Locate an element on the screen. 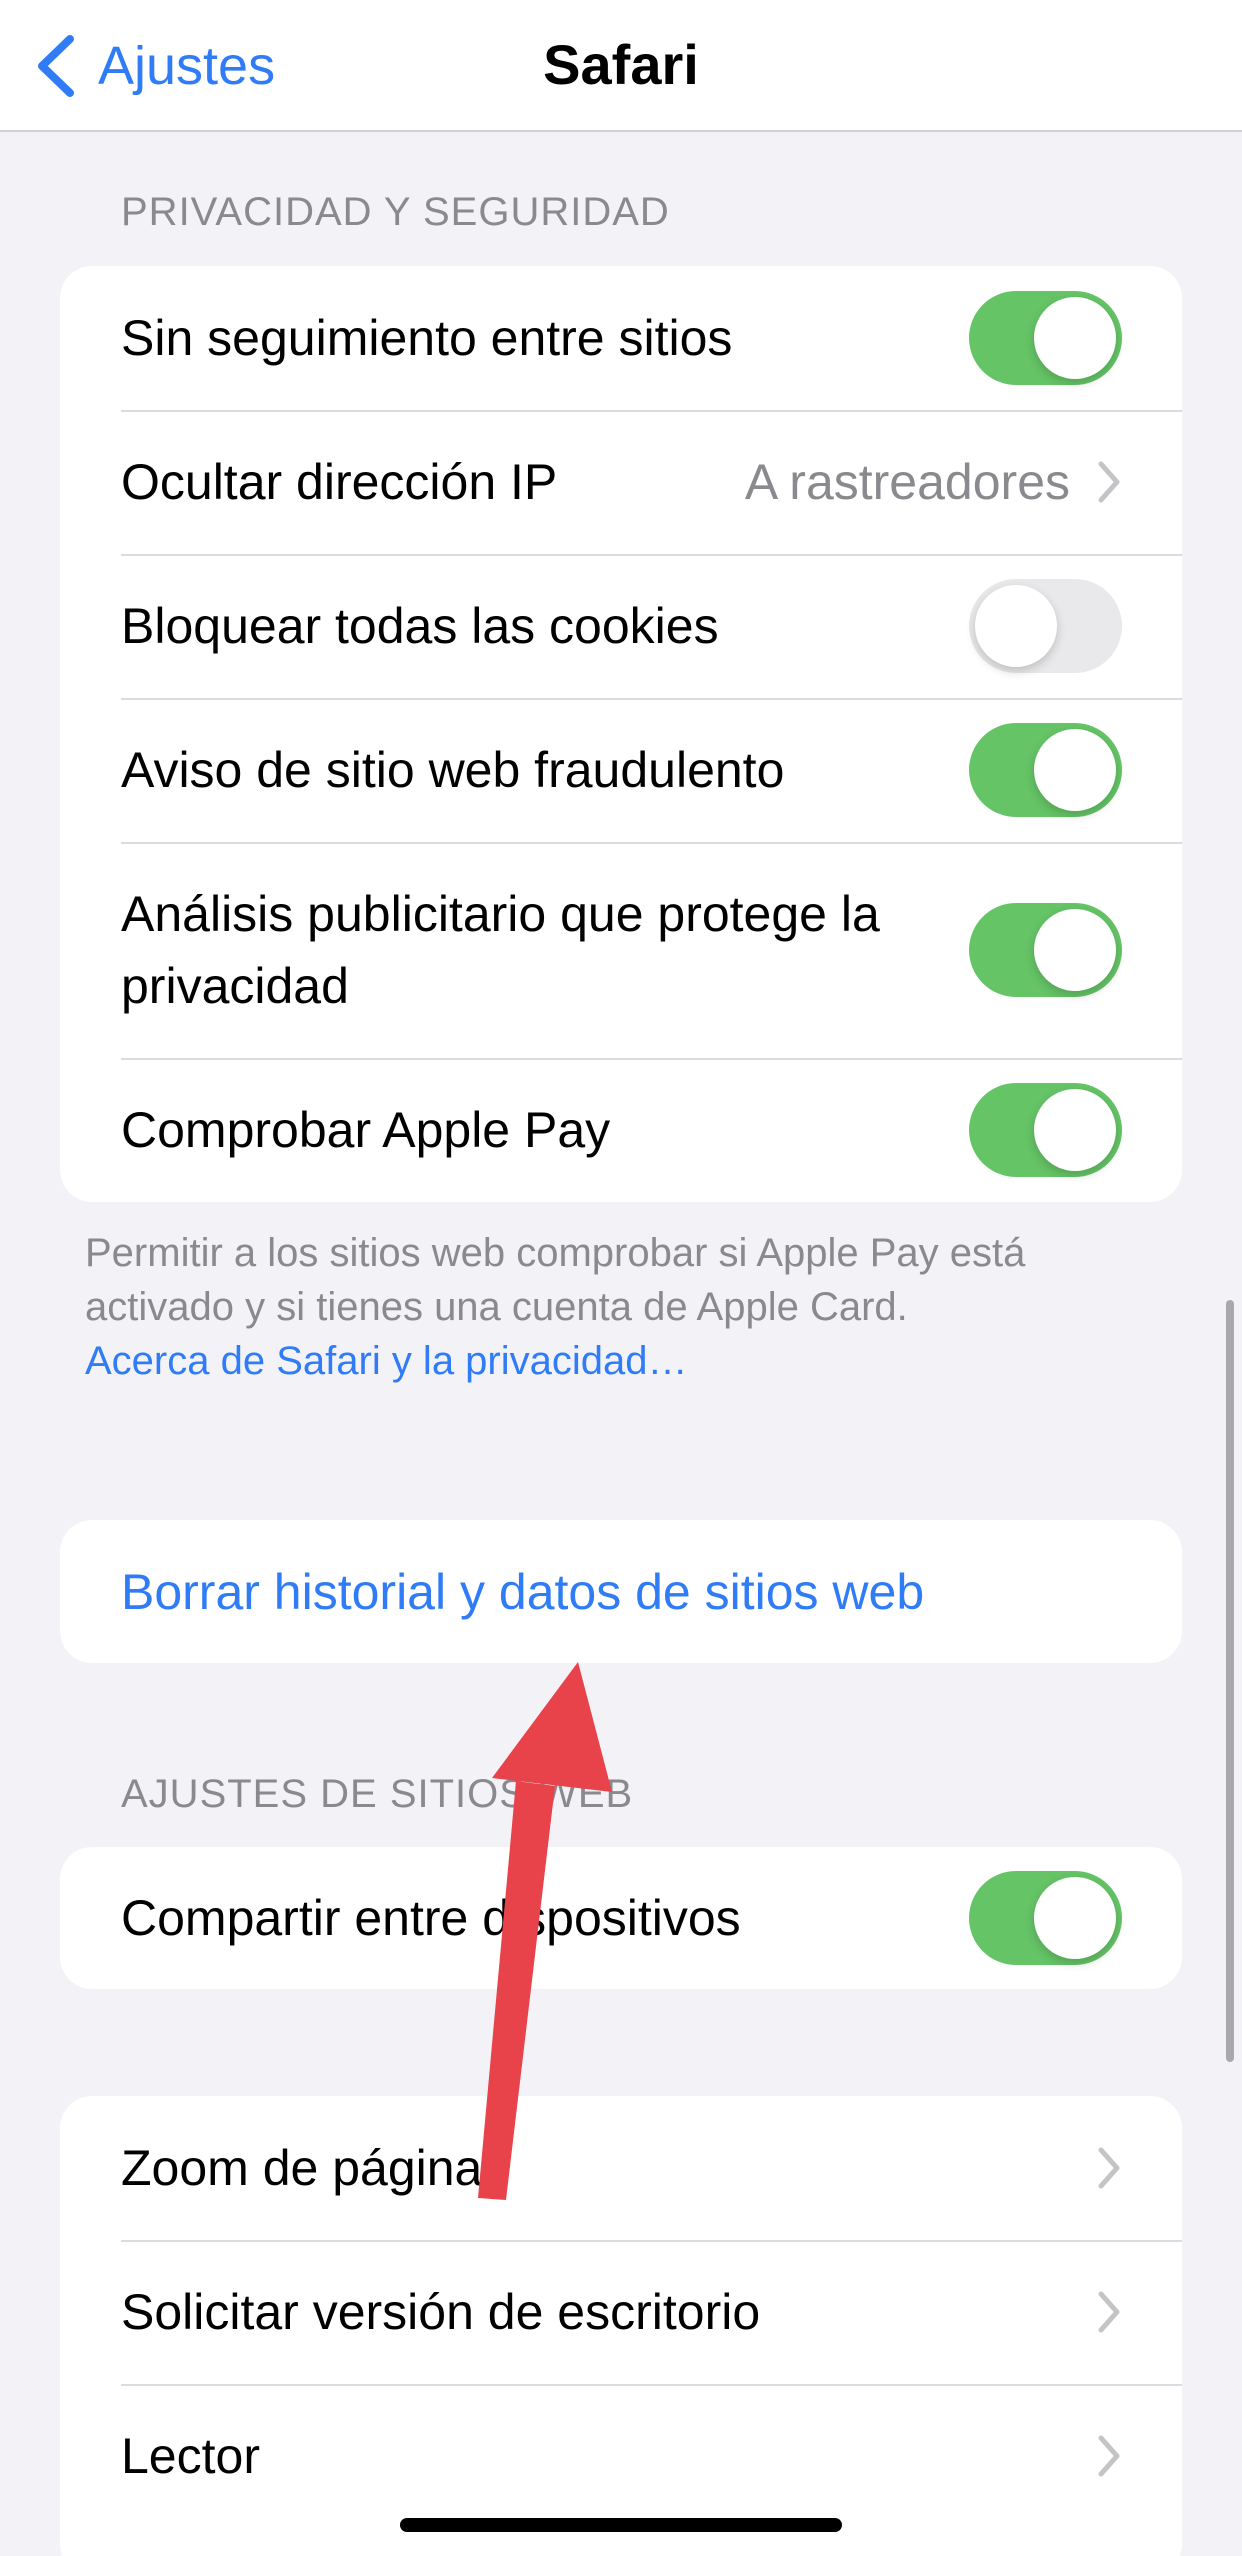 The image size is (1242, 2556). annotation-arrow-icon is located at coordinates (545, 1931).